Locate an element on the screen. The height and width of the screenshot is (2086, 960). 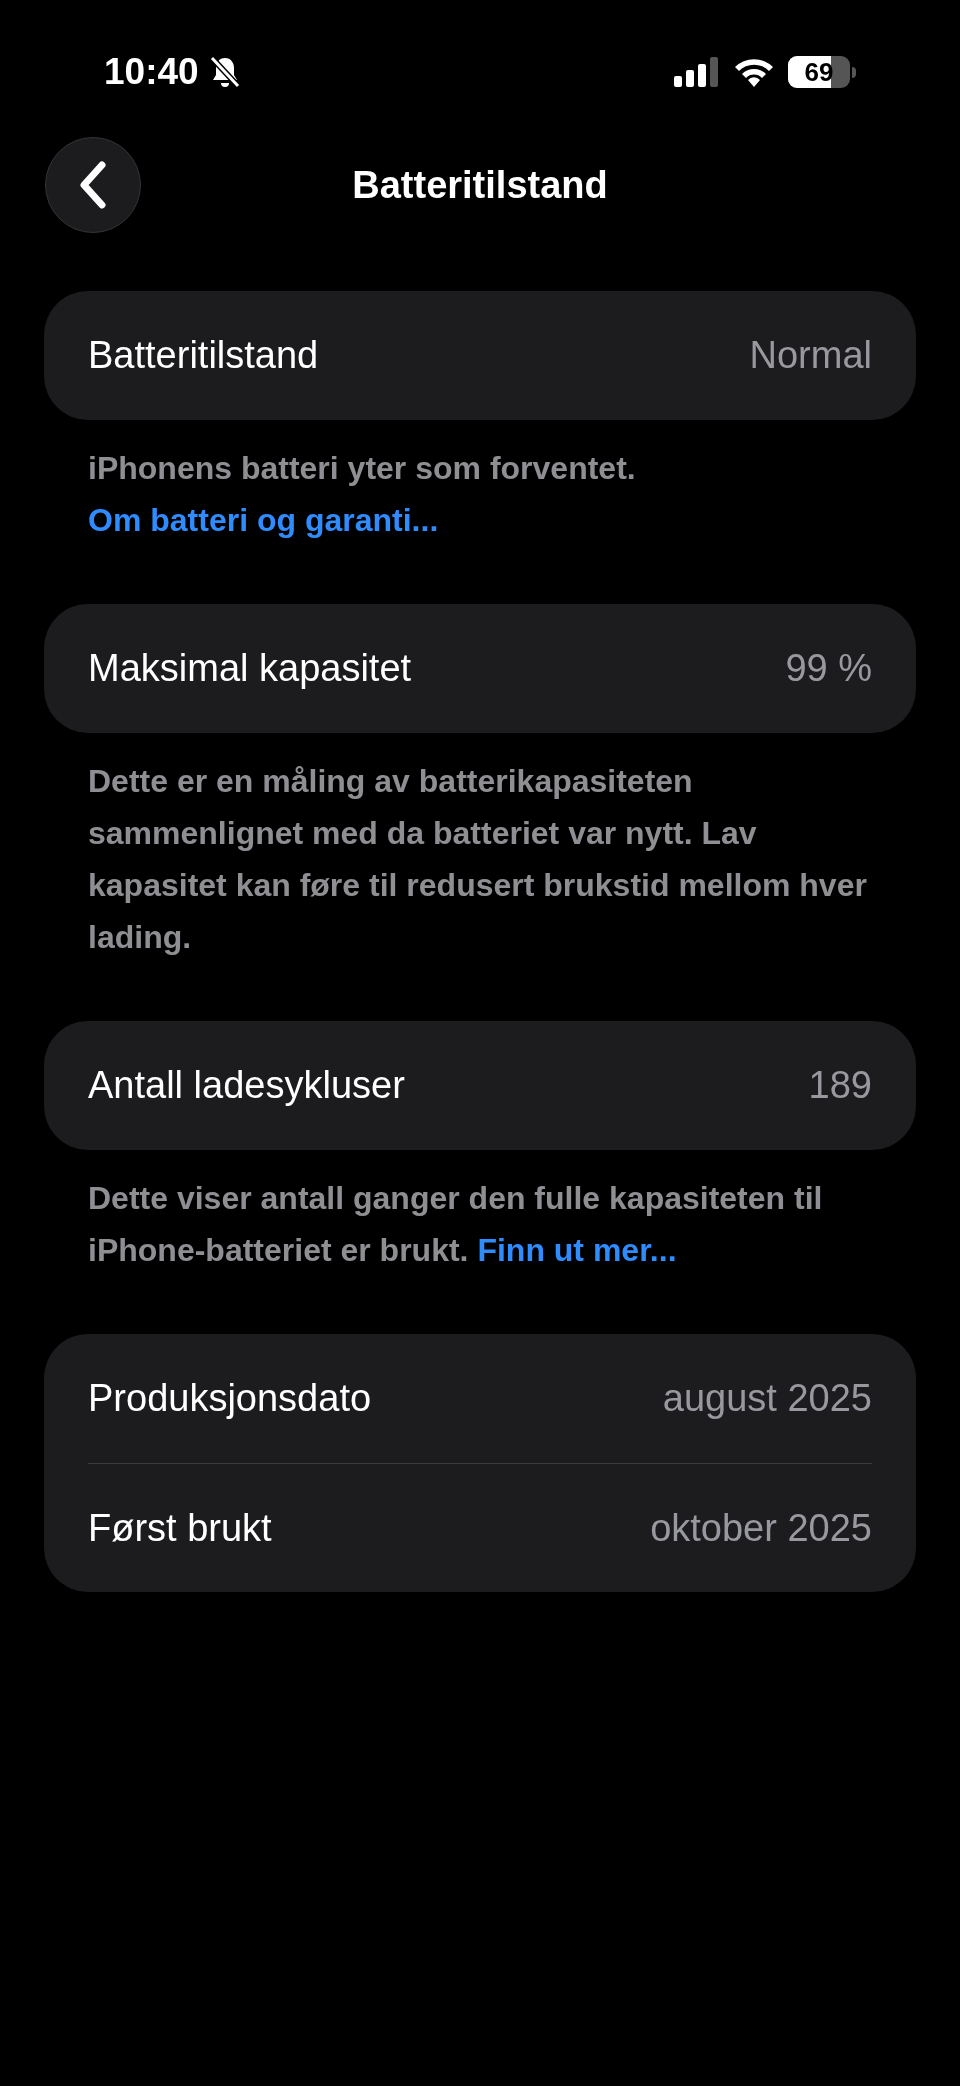
row-value: 189 is located at coordinates (840, 1085).